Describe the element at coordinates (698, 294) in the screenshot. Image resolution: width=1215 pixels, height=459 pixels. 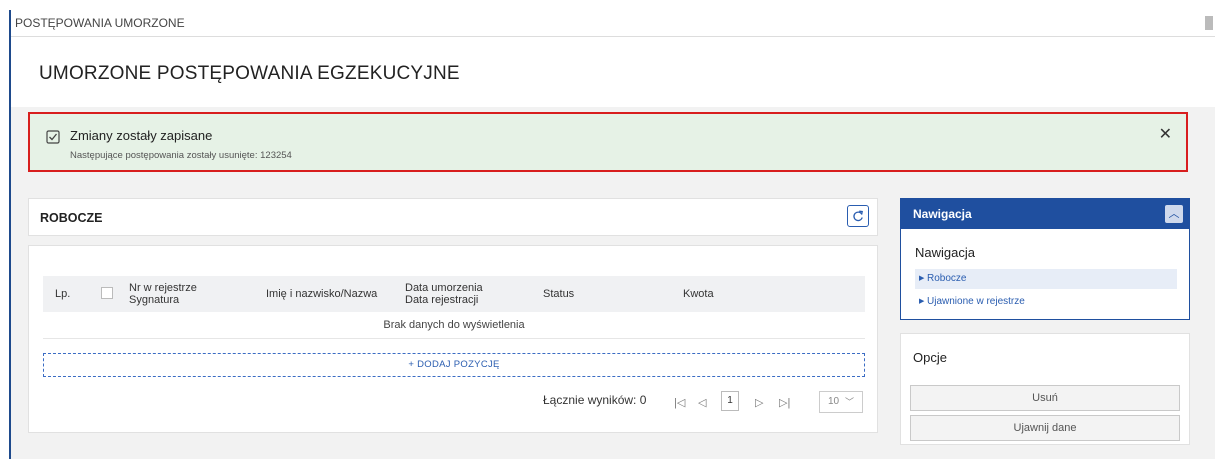
I see `col-amount: Kwota` at that location.